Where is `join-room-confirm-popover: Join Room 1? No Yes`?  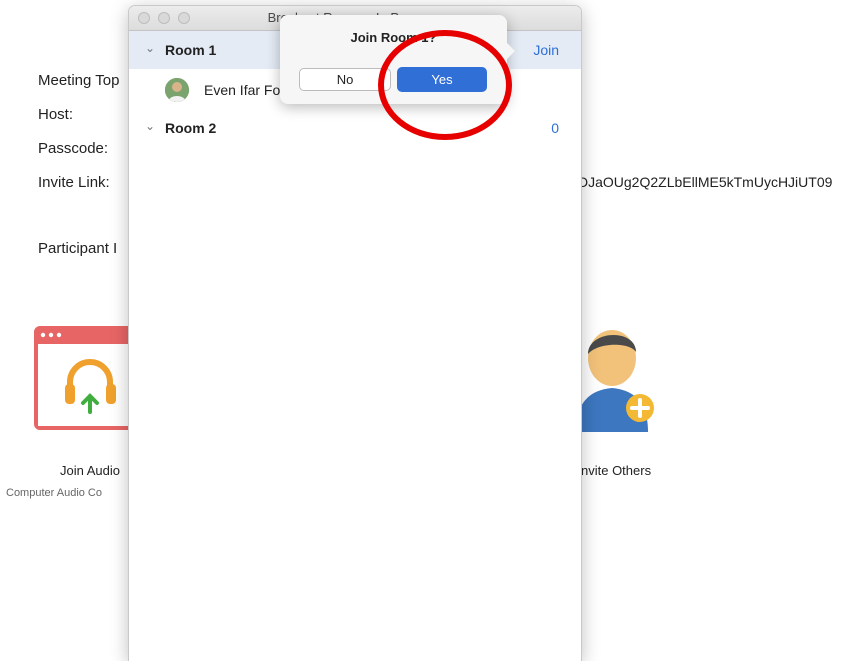
join-room-confirm-popover: Join Room 1? No Yes is located at coordinates (397, 59).